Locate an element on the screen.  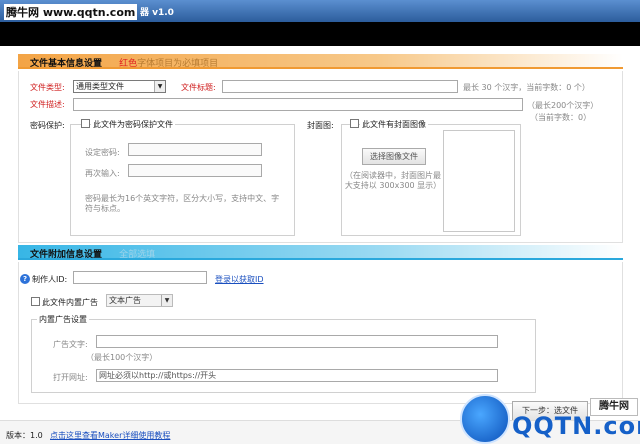
set-password-label: 设定密码: is located at coordinates (102, 152).